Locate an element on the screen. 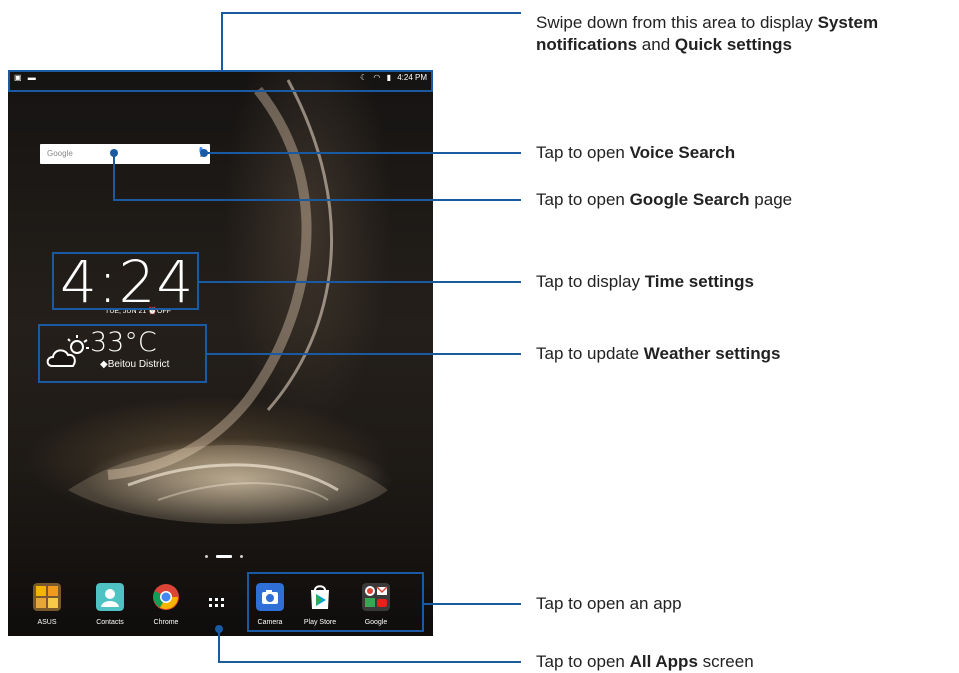  callout-all-apps: Tap to open All Apps screen is located at coordinates (645, 661).